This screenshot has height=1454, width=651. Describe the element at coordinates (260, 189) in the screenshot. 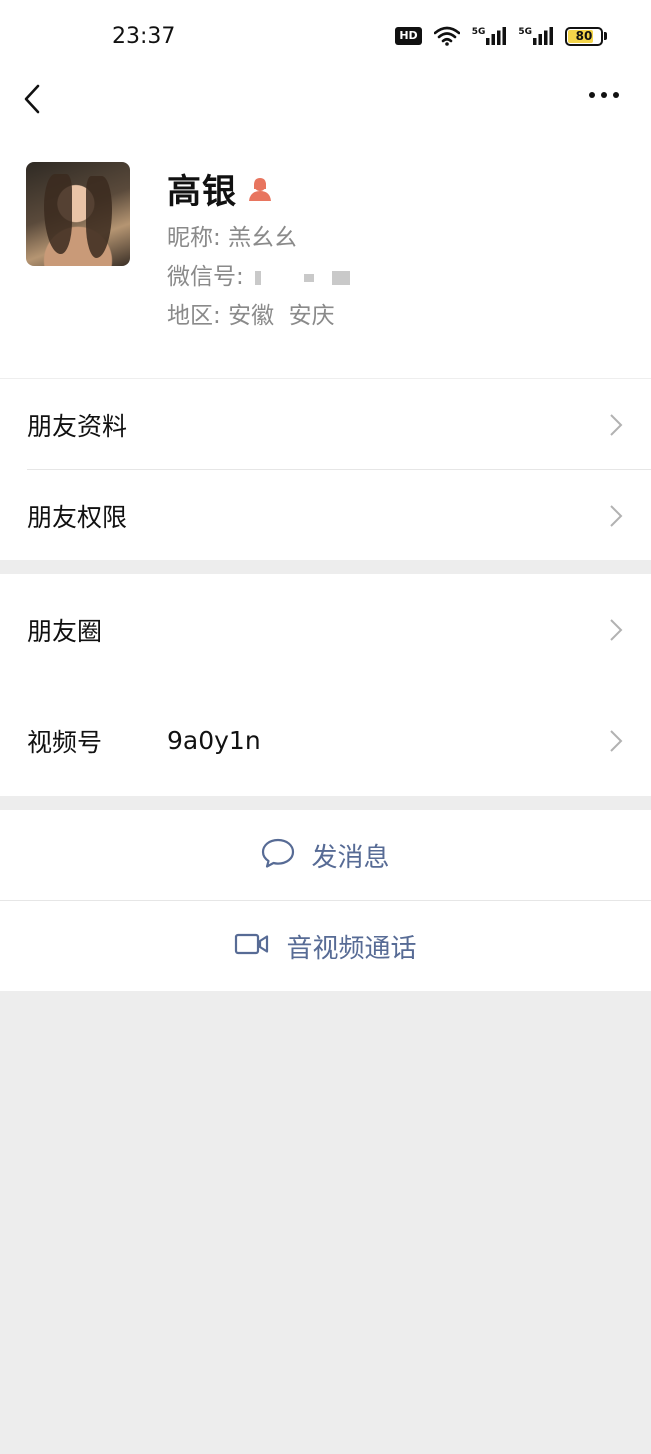

I see `female-gender-icon` at that location.